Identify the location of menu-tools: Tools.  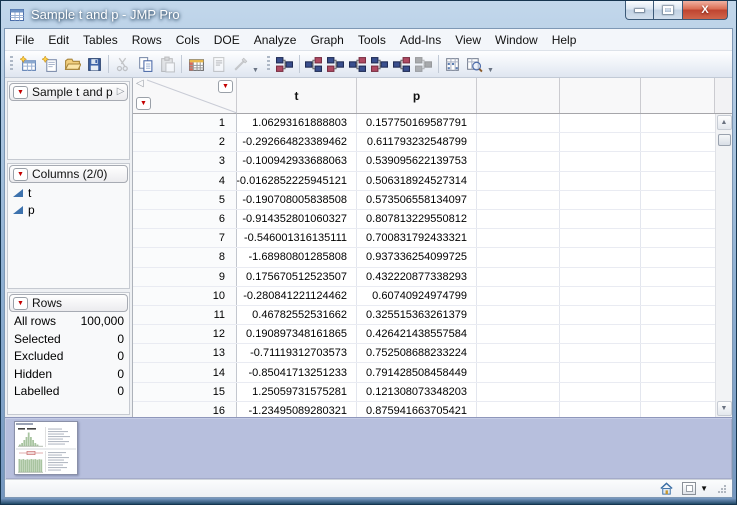
(372, 40).